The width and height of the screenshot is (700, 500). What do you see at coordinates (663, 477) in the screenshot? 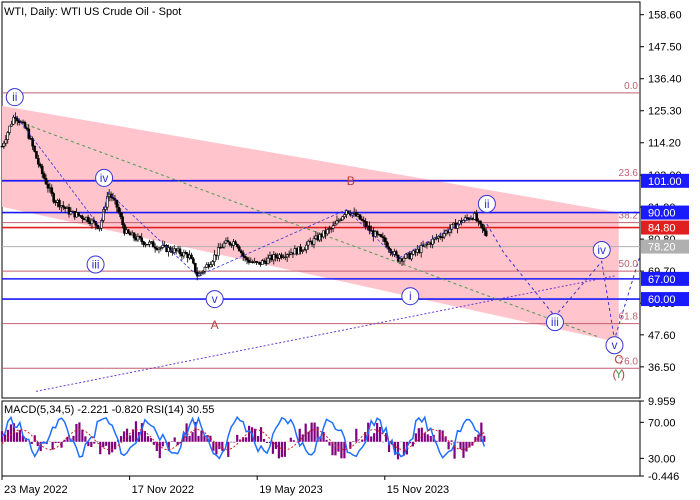
I see `indicator-tick-label: -0.446` at bounding box center [663, 477].